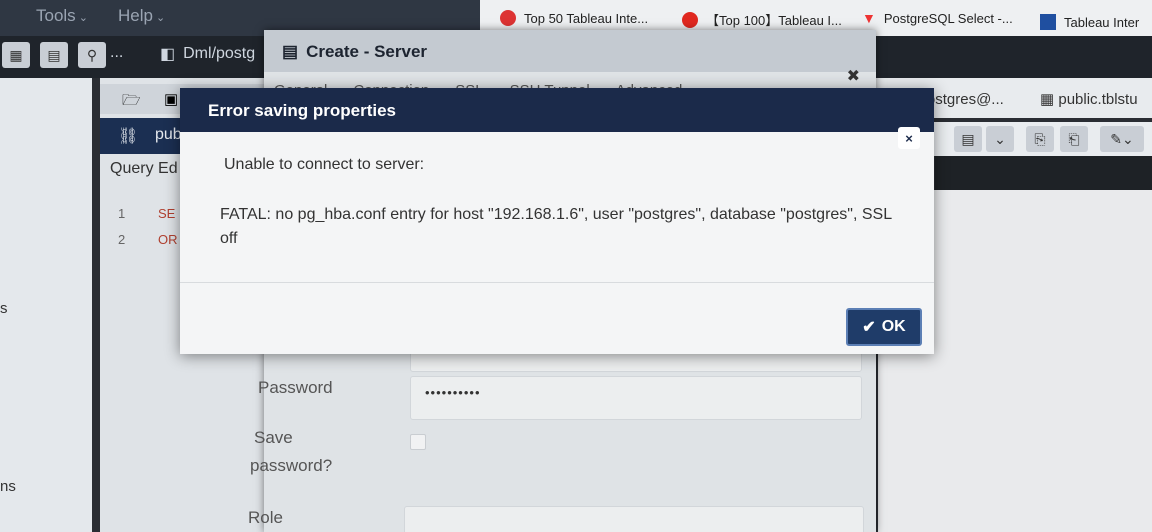 This screenshot has width=1152, height=532. Describe the element at coordinates (128, 136) in the screenshot. I see `link-icon: ⛓` at that location.